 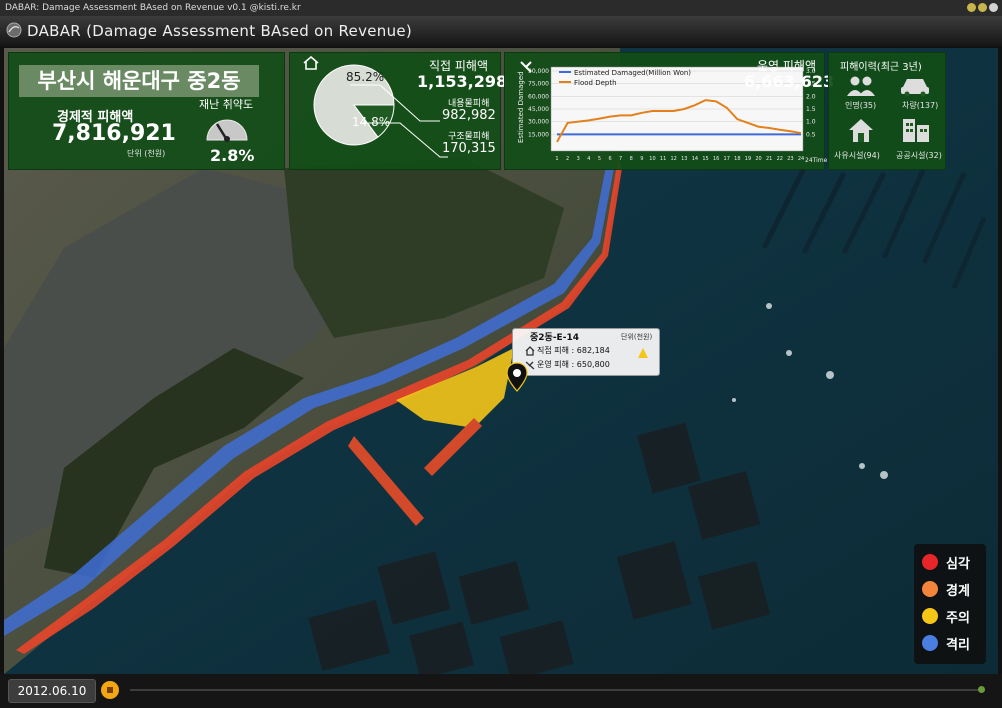 What do you see at coordinates (567, 159) in the screenshot?
I see `chart-x-tick: 2` at bounding box center [567, 159].